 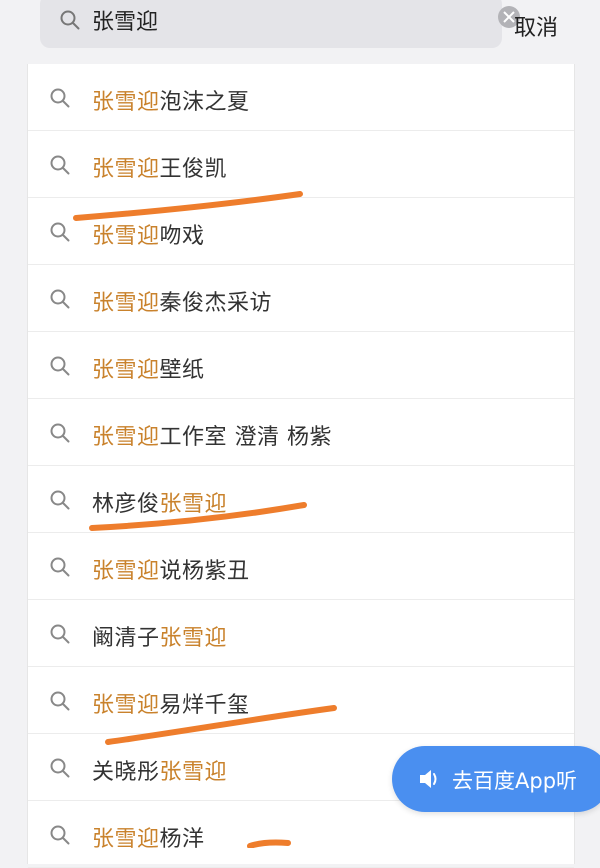 I want to click on suggestion-text: 张雪迎王俊凯, so click(x=159, y=167).